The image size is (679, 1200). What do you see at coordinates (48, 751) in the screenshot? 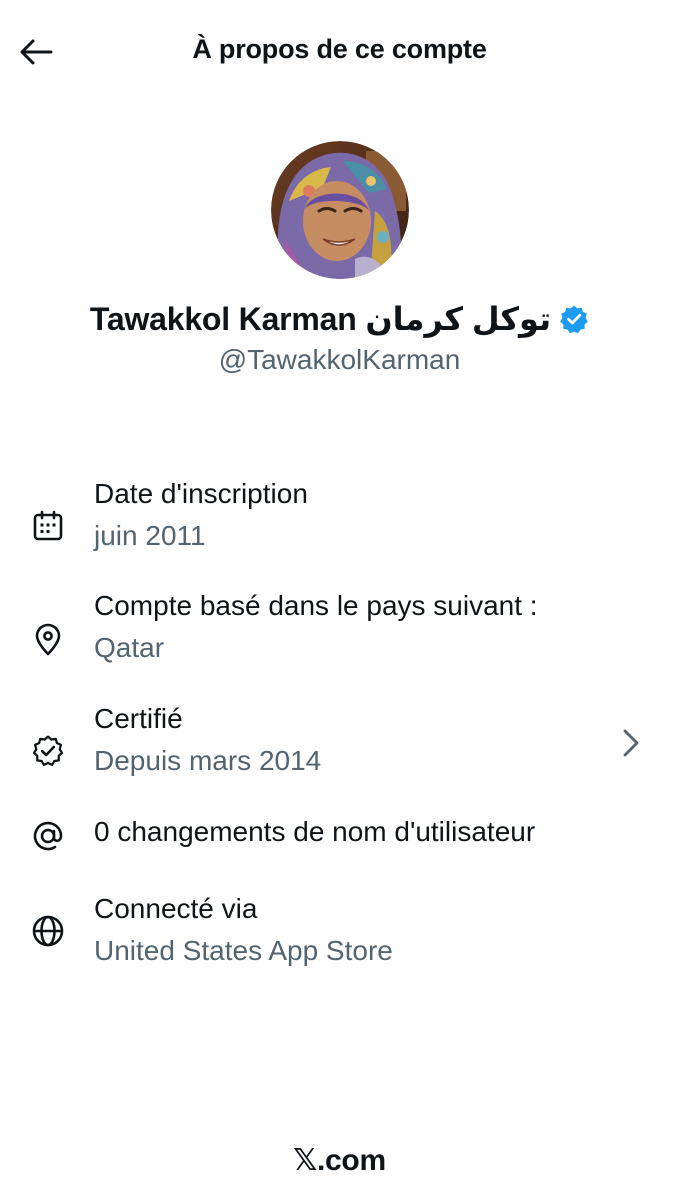
I see `verified-outline-icon` at bounding box center [48, 751].